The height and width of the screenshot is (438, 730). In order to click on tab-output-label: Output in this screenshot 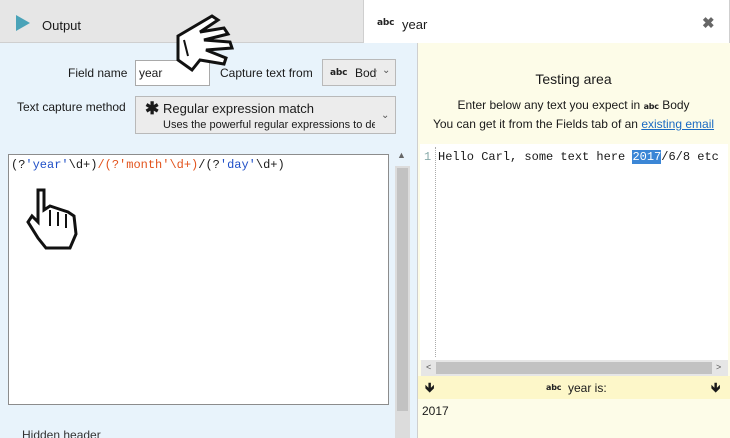, I will do `click(62, 25)`.